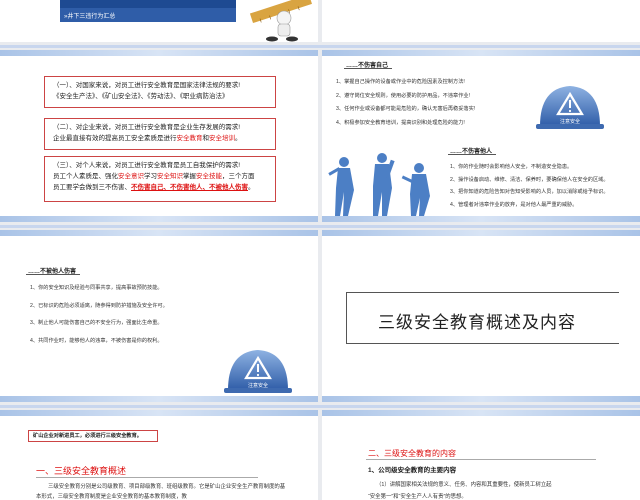  Describe the element at coordinates (92, 187) in the screenshot. I see `text-segment: 员工要学会做到三不伤害、` at that location.